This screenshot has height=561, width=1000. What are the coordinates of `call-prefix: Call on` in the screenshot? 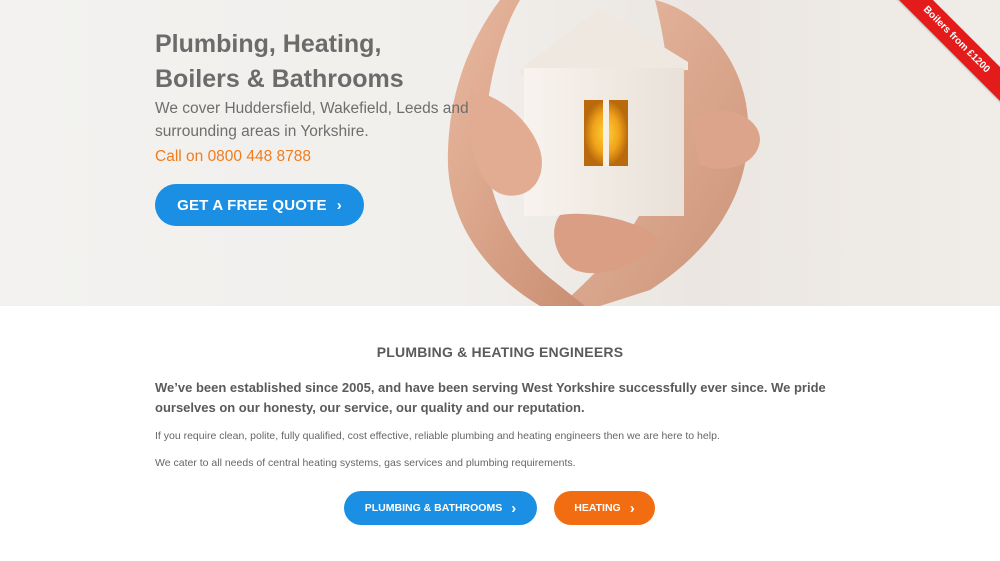 It's located at (179, 156).